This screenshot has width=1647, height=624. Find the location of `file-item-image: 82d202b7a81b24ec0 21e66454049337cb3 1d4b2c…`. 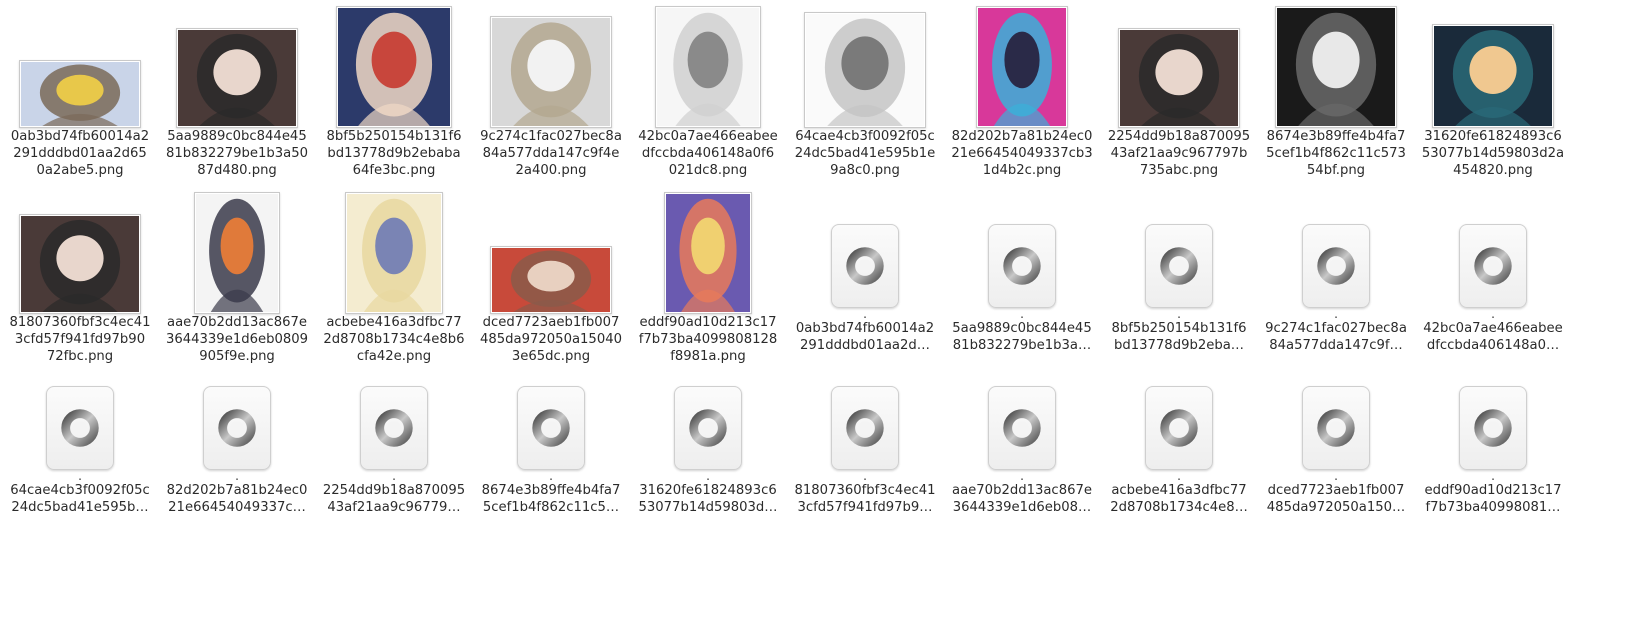

file-item-image: 82d202b7a81b24ec0 21e66454049337cb3 1d4b2c… is located at coordinates (1022, 92).